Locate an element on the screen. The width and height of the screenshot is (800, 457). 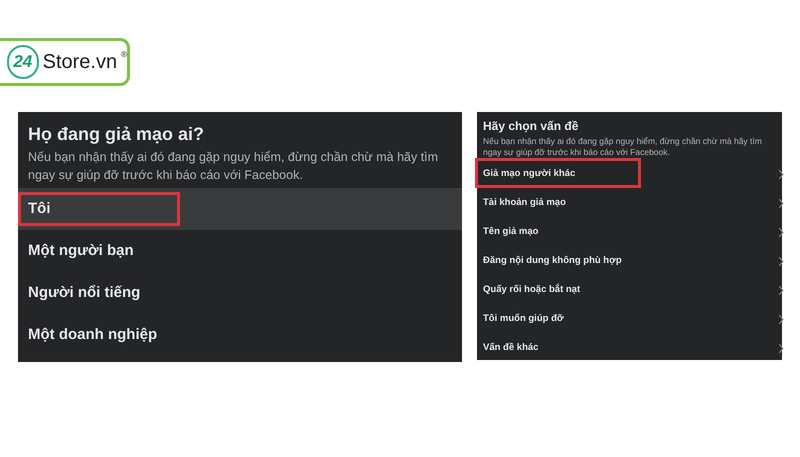
option-label: Người nổi tiếng is located at coordinates (84, 292).